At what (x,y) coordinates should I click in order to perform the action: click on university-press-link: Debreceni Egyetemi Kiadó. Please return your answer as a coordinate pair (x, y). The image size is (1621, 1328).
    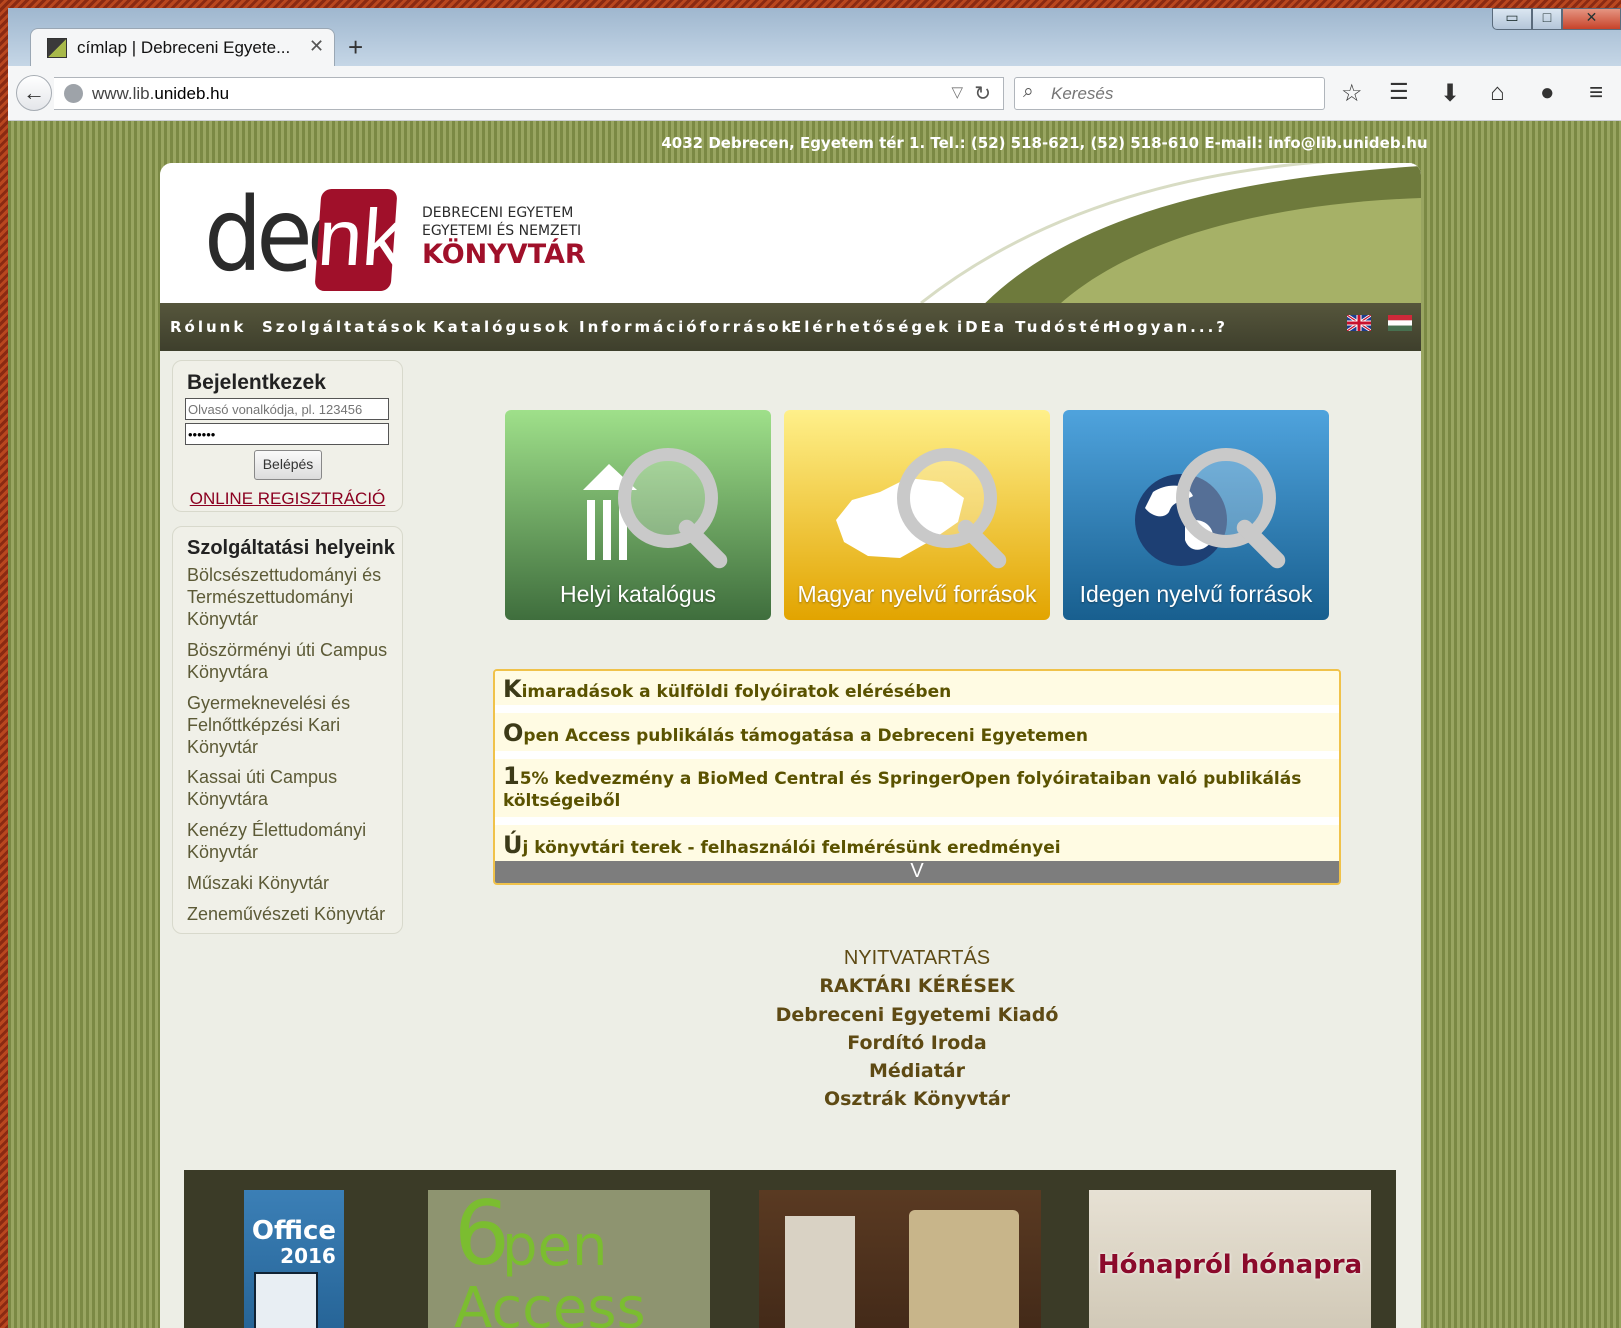
    Looking at the image, I should click on (790, 1015).